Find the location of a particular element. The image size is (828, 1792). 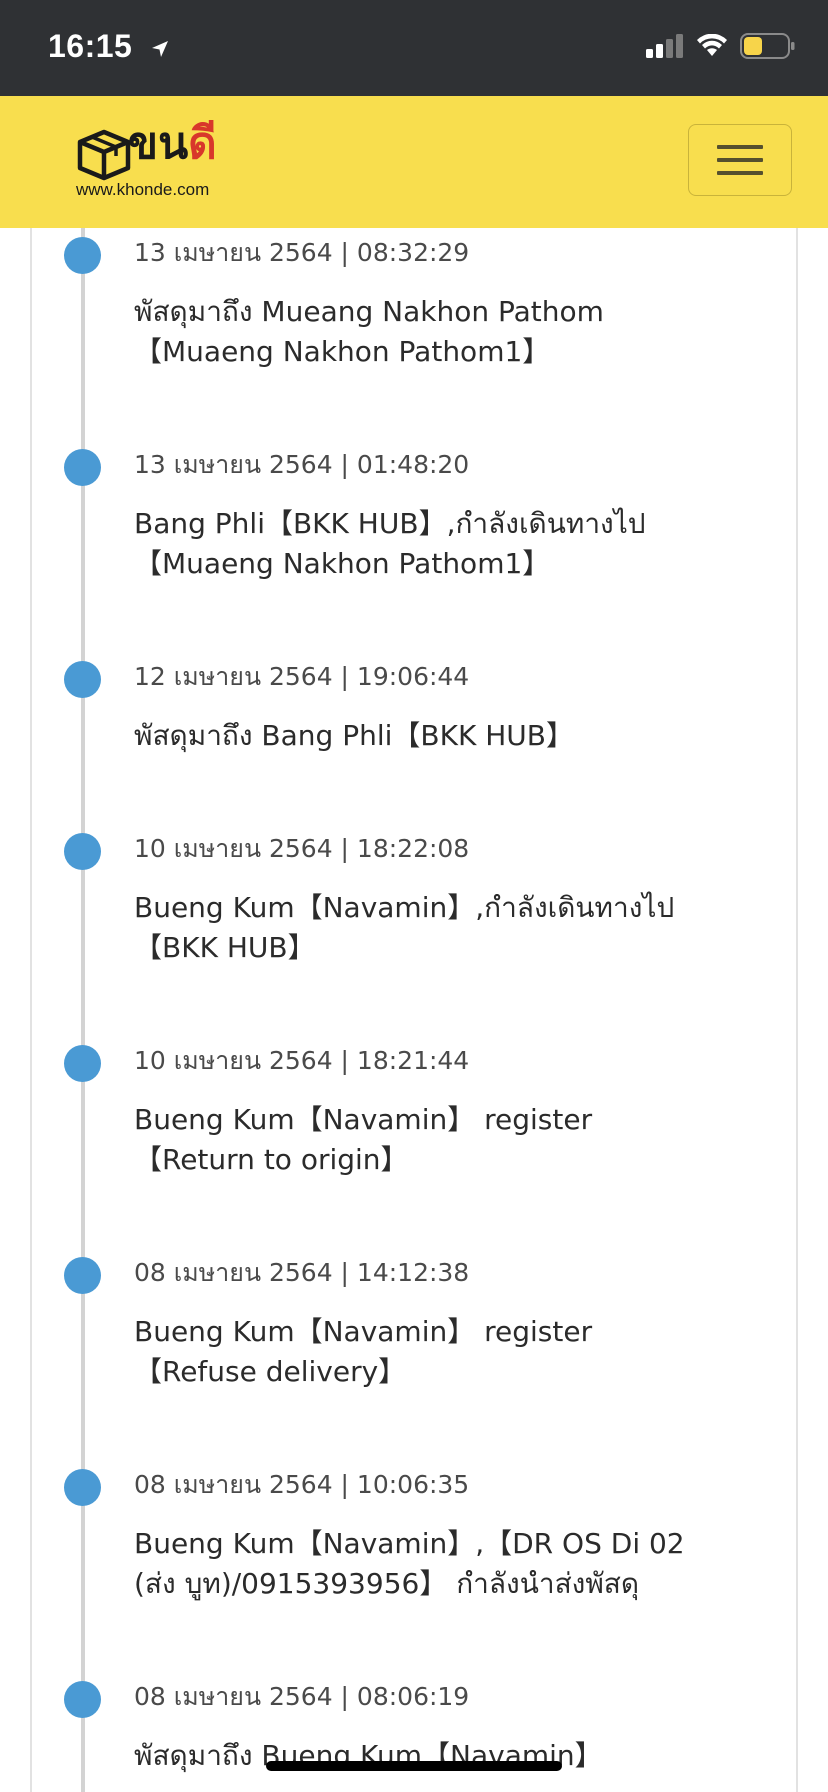

event-description: พัสดุมาถึง Bang Phli【BKK HUB】 is located at coordinates (434, 736).